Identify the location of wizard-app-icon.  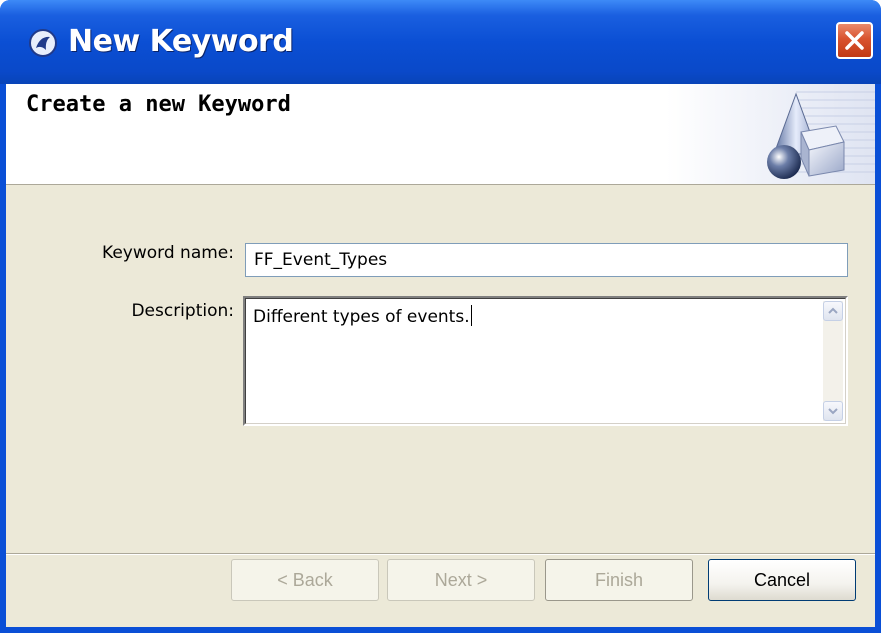
(43, 43).